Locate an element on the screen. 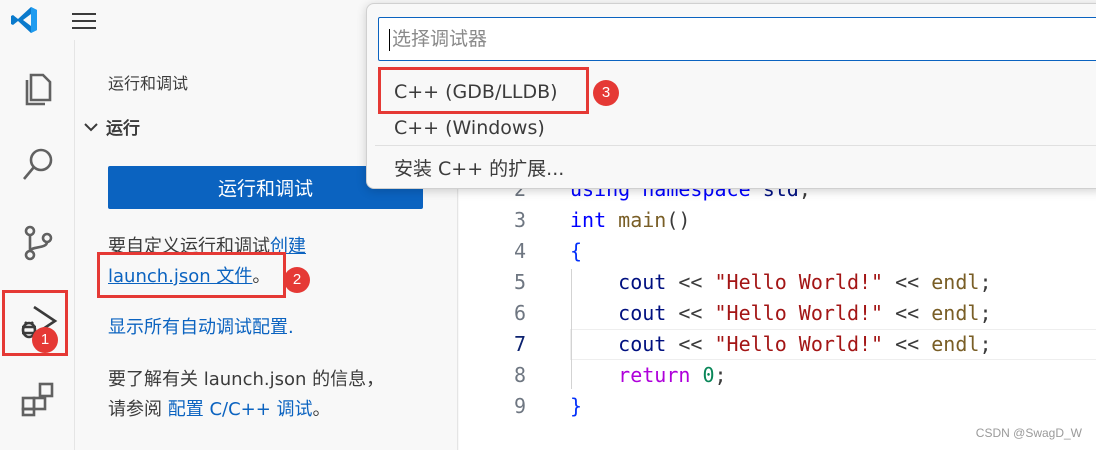 This screenshot has height=450, width=1096. code-line: 7 cout << "Hello World!" << endl; is located at coordinates (777, 344).